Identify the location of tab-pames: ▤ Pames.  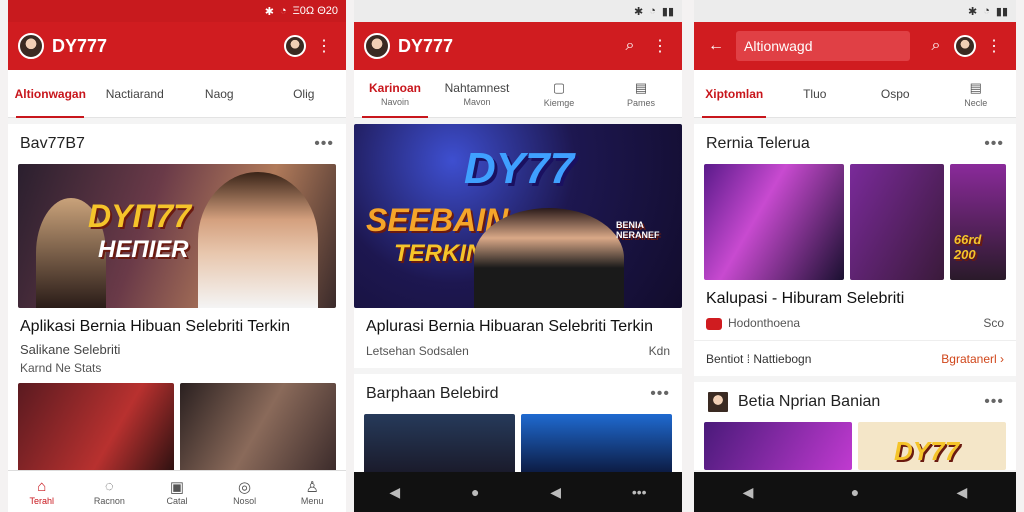
(641, 94).